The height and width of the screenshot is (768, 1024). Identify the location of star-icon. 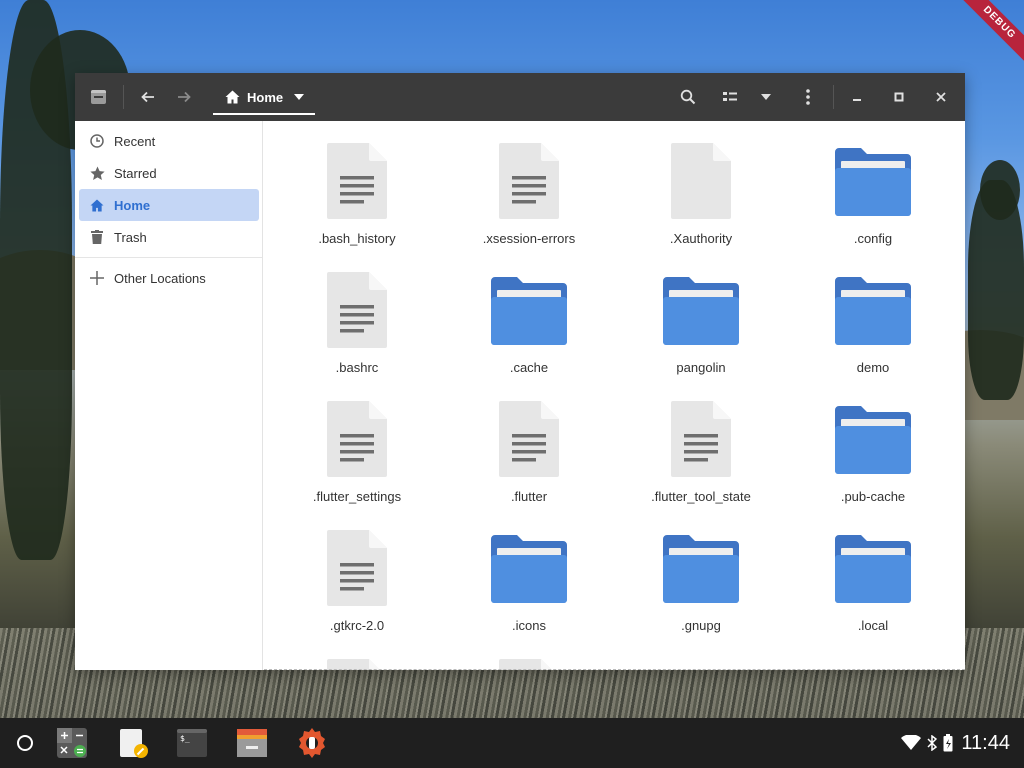
(97, 173).